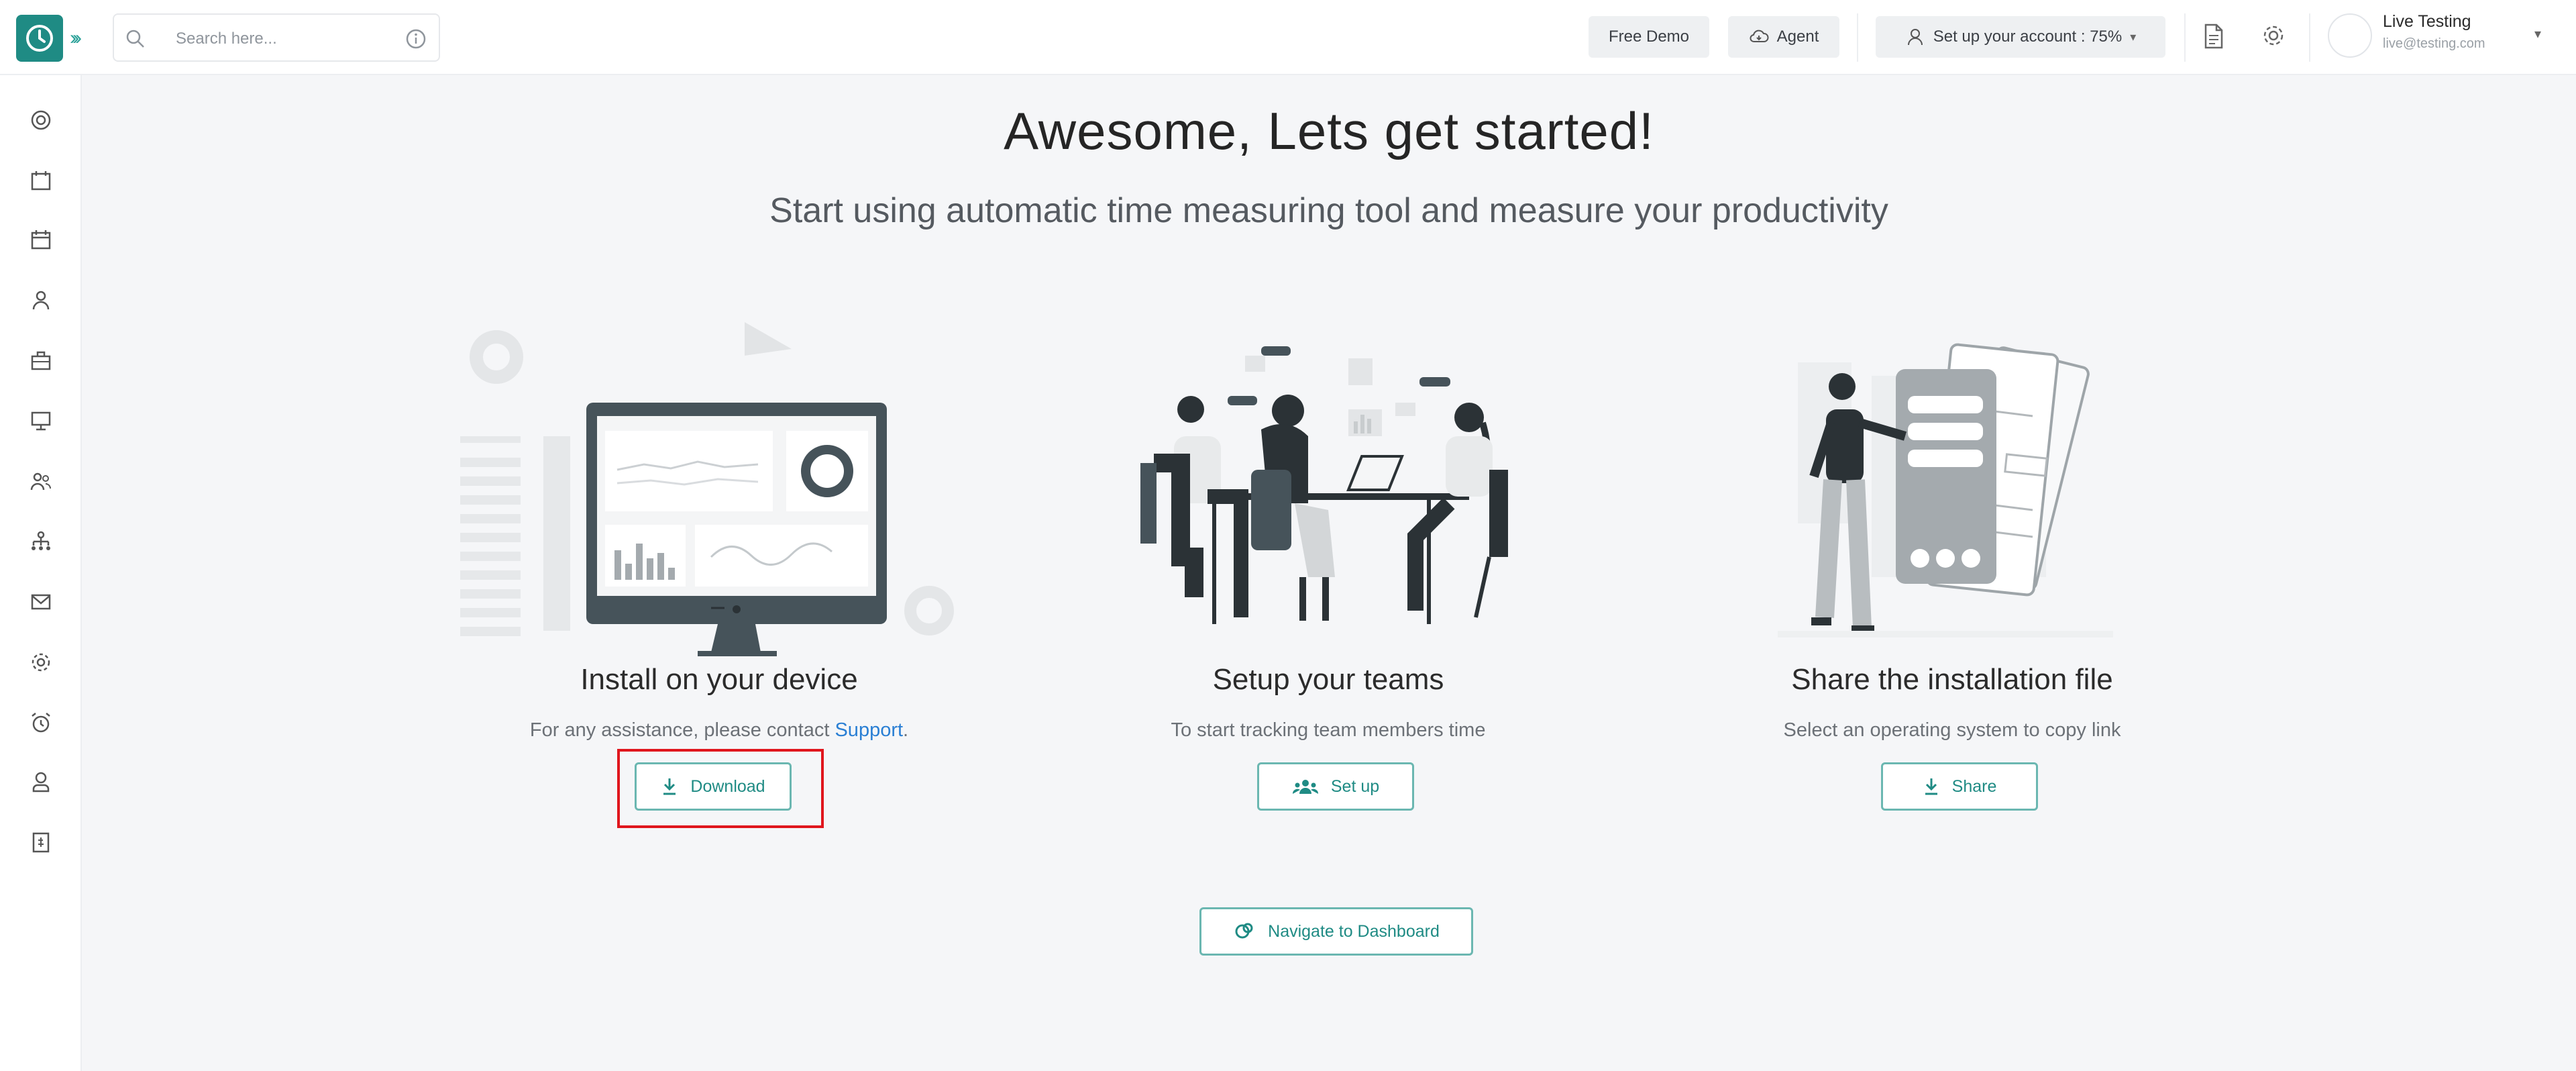 This screenshot has width=2576, height=1071. What do you see at coordinates (682, 730) in the screenshot?
I see `card-install-desc-text: For any assistance, please contact` at bounding box center [682, 730].